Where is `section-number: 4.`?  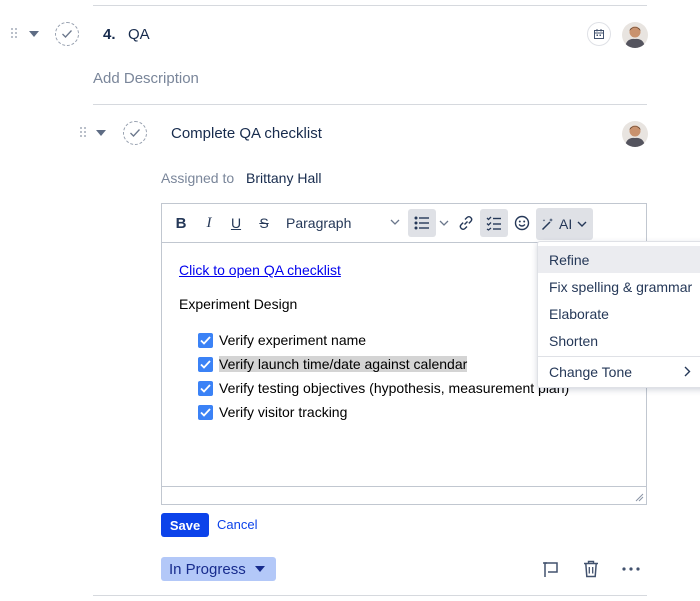 section-number: 4. is located at coordinates (109, 34).